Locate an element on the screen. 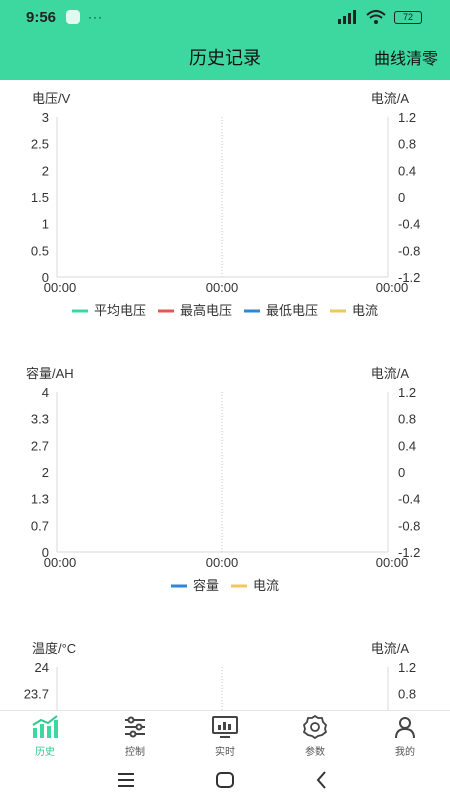  tab-label: 控制 is located at coordinates (135, 752).